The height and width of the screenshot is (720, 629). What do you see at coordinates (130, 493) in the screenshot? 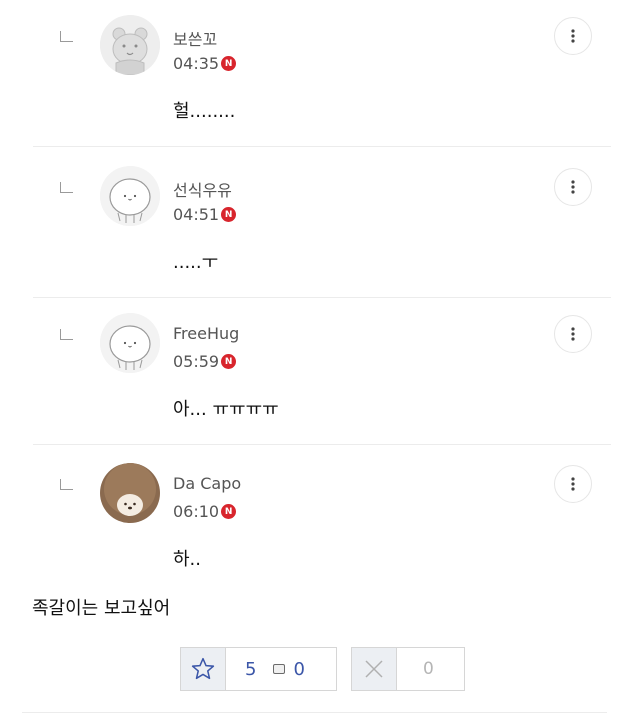
I see `hedgehog-avatar-icon` at bounding box center [130, 493].